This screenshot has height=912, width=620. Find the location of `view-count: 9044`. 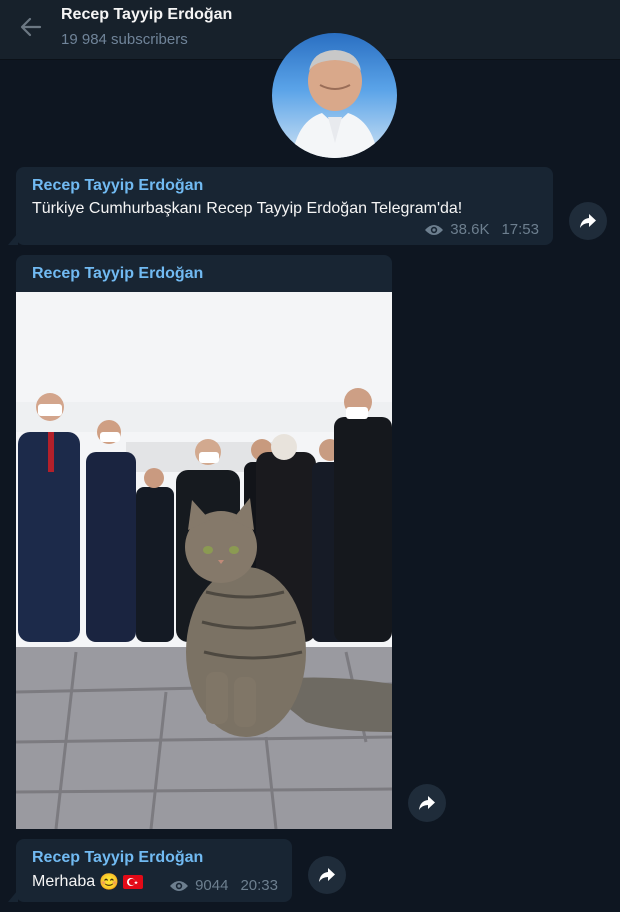

view-count: 9044 is located at coordinates (212, 885).